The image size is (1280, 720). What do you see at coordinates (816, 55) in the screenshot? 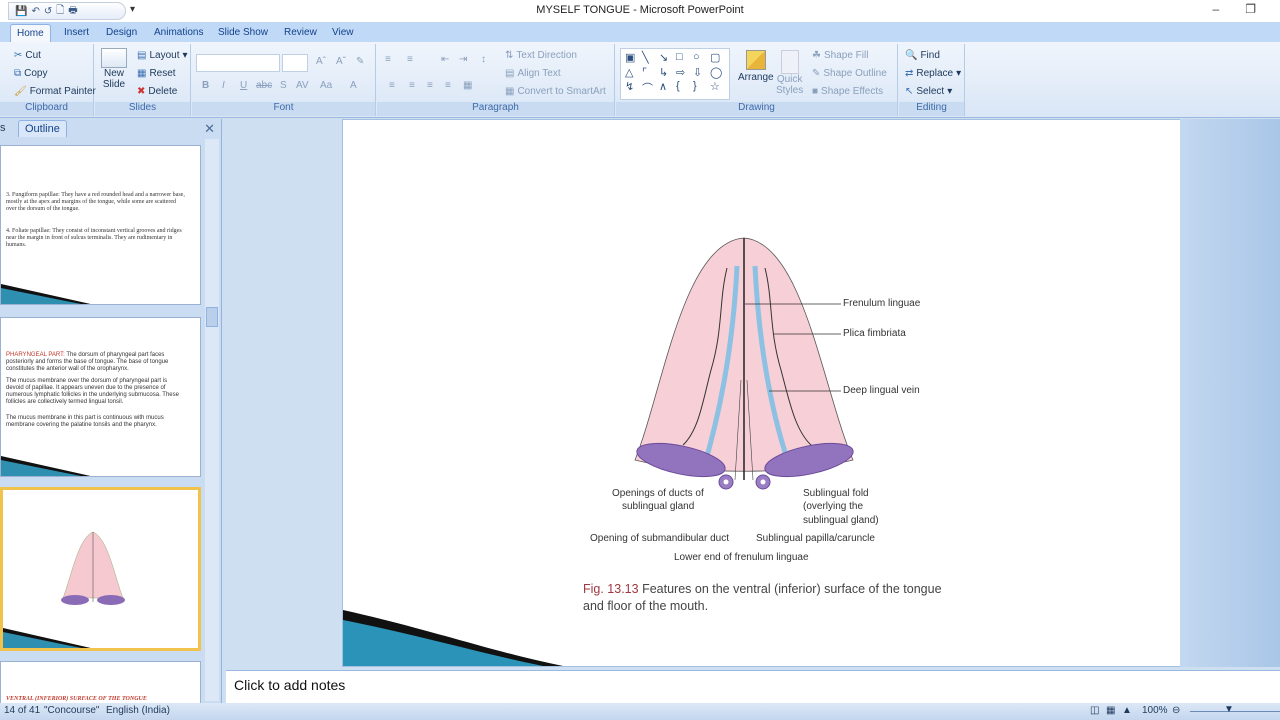
I see `paint-bucket-icon: ☘` at bounding box center [816, 55].